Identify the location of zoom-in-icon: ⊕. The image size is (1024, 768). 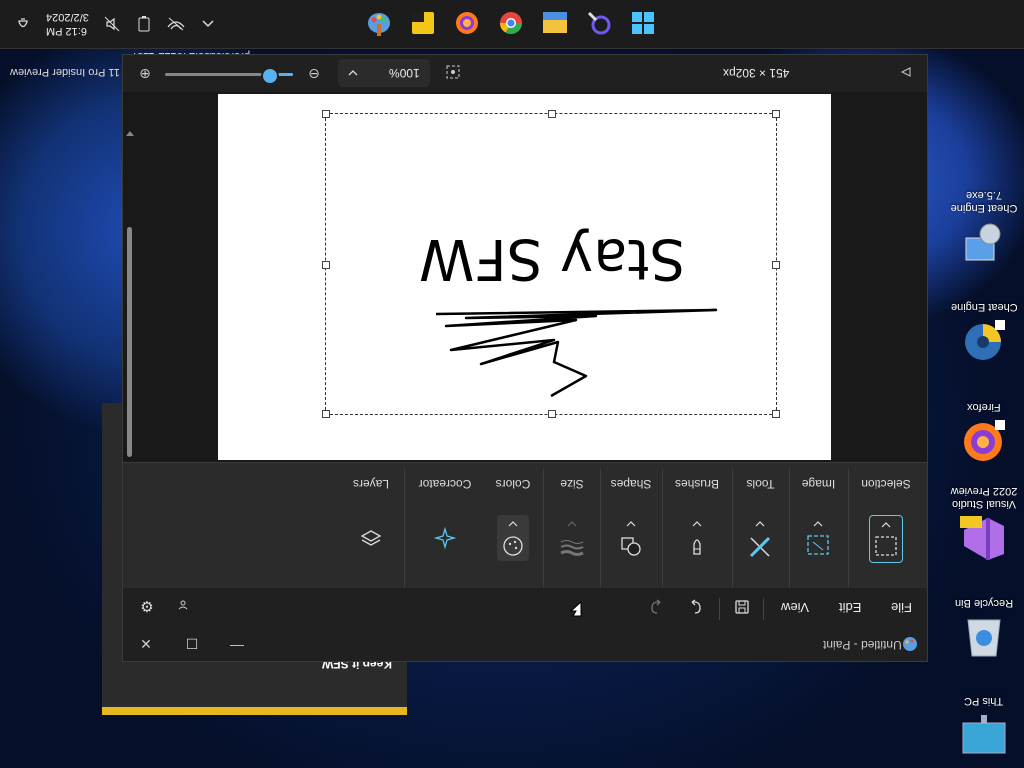
(145, 73).